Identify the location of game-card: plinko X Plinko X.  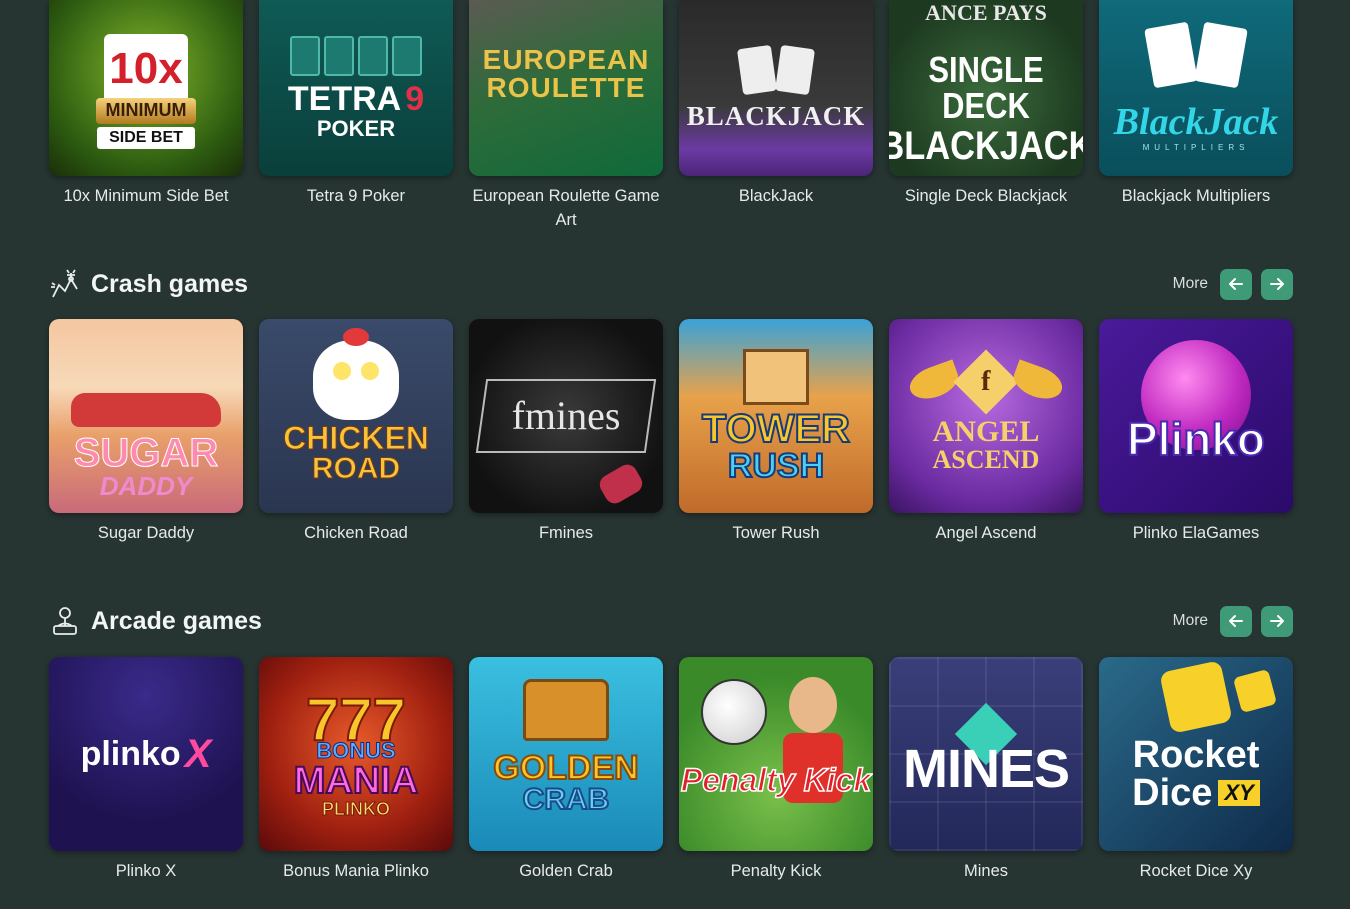
(146, 770).